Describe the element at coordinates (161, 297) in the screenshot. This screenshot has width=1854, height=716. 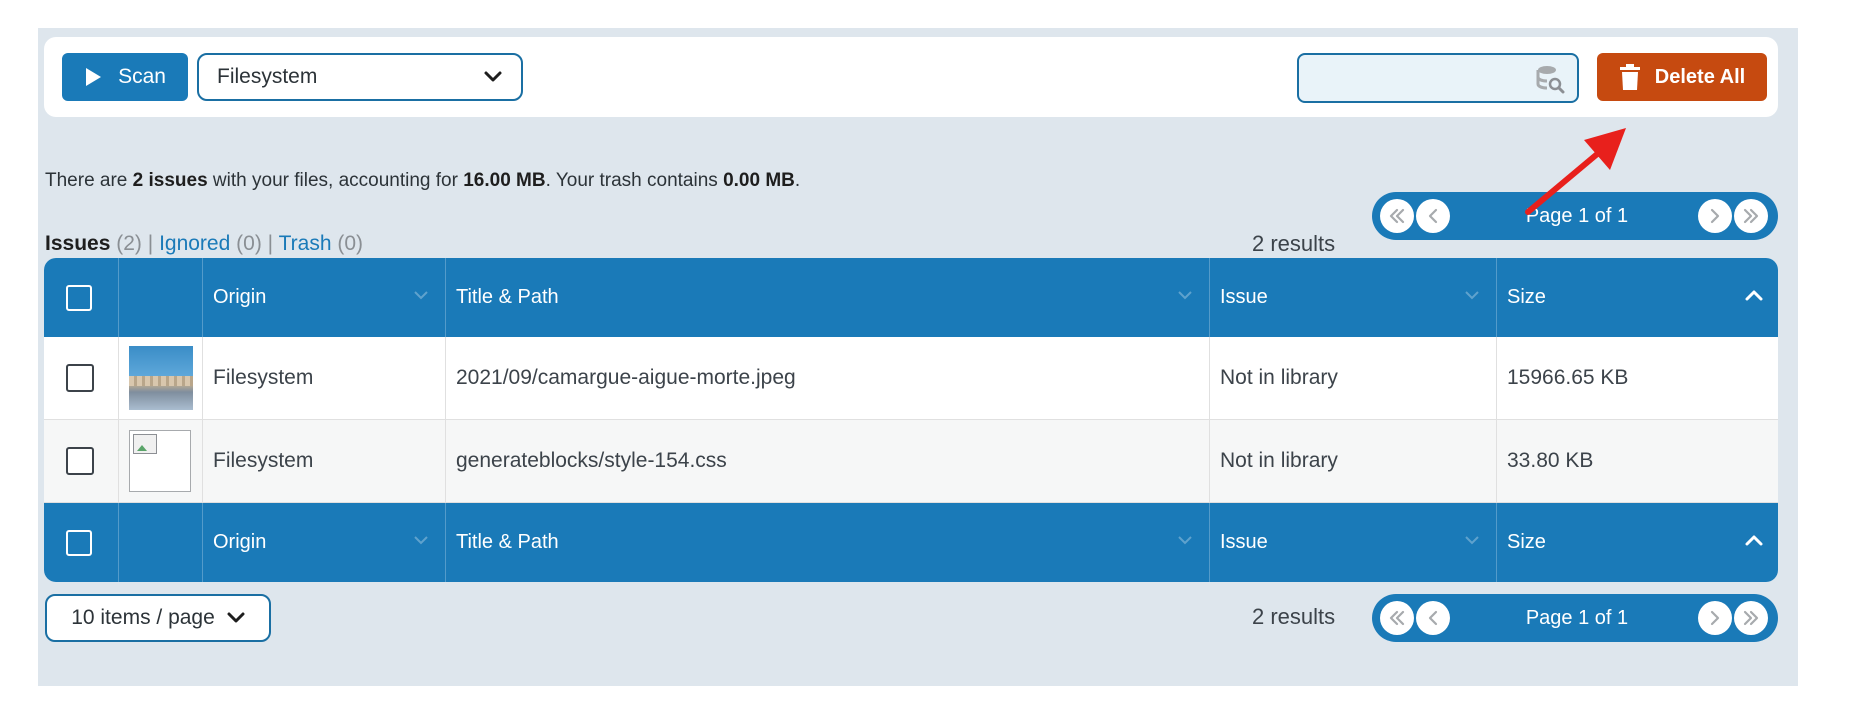
I see `header-thumbnail-cell` at that location.